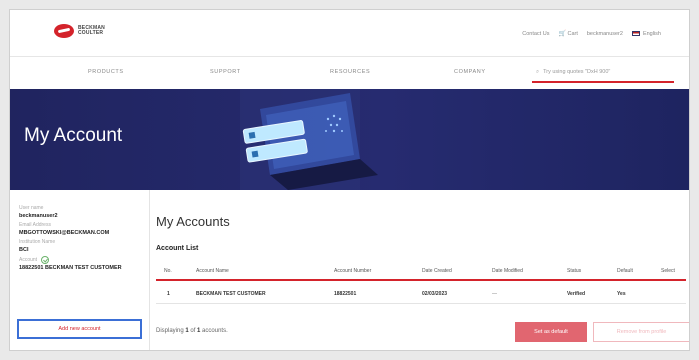 The height and width of the screenshot is (360, 699). Describe the element at coordinates (435, 294) in the screenshot. I see `cell-date-created: 02/03/2023` at that location.